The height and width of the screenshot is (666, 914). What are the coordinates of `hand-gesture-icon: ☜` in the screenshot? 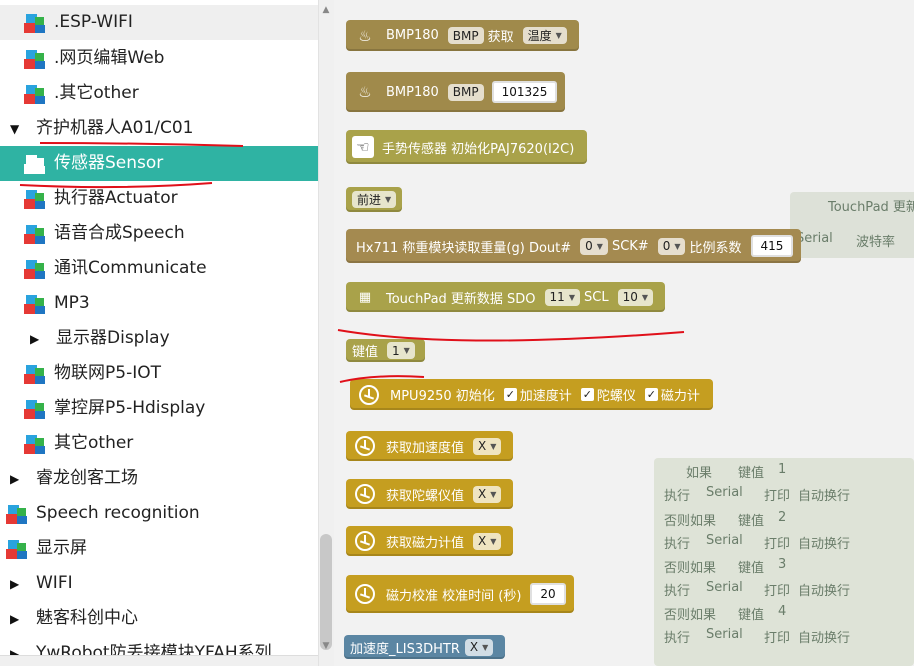 It's located at (363, 147).